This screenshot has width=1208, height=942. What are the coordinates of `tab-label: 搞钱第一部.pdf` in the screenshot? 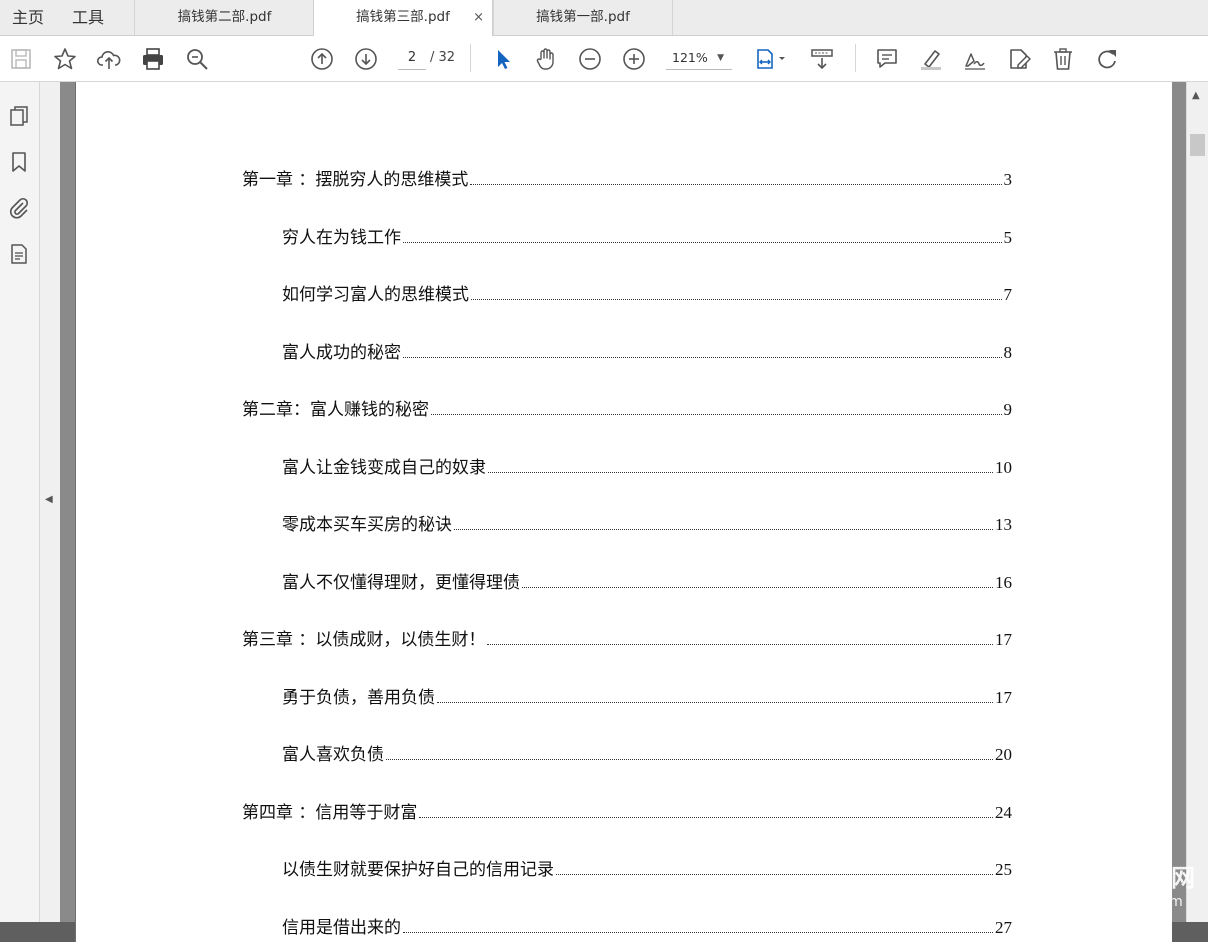 It's located at (583, 17).